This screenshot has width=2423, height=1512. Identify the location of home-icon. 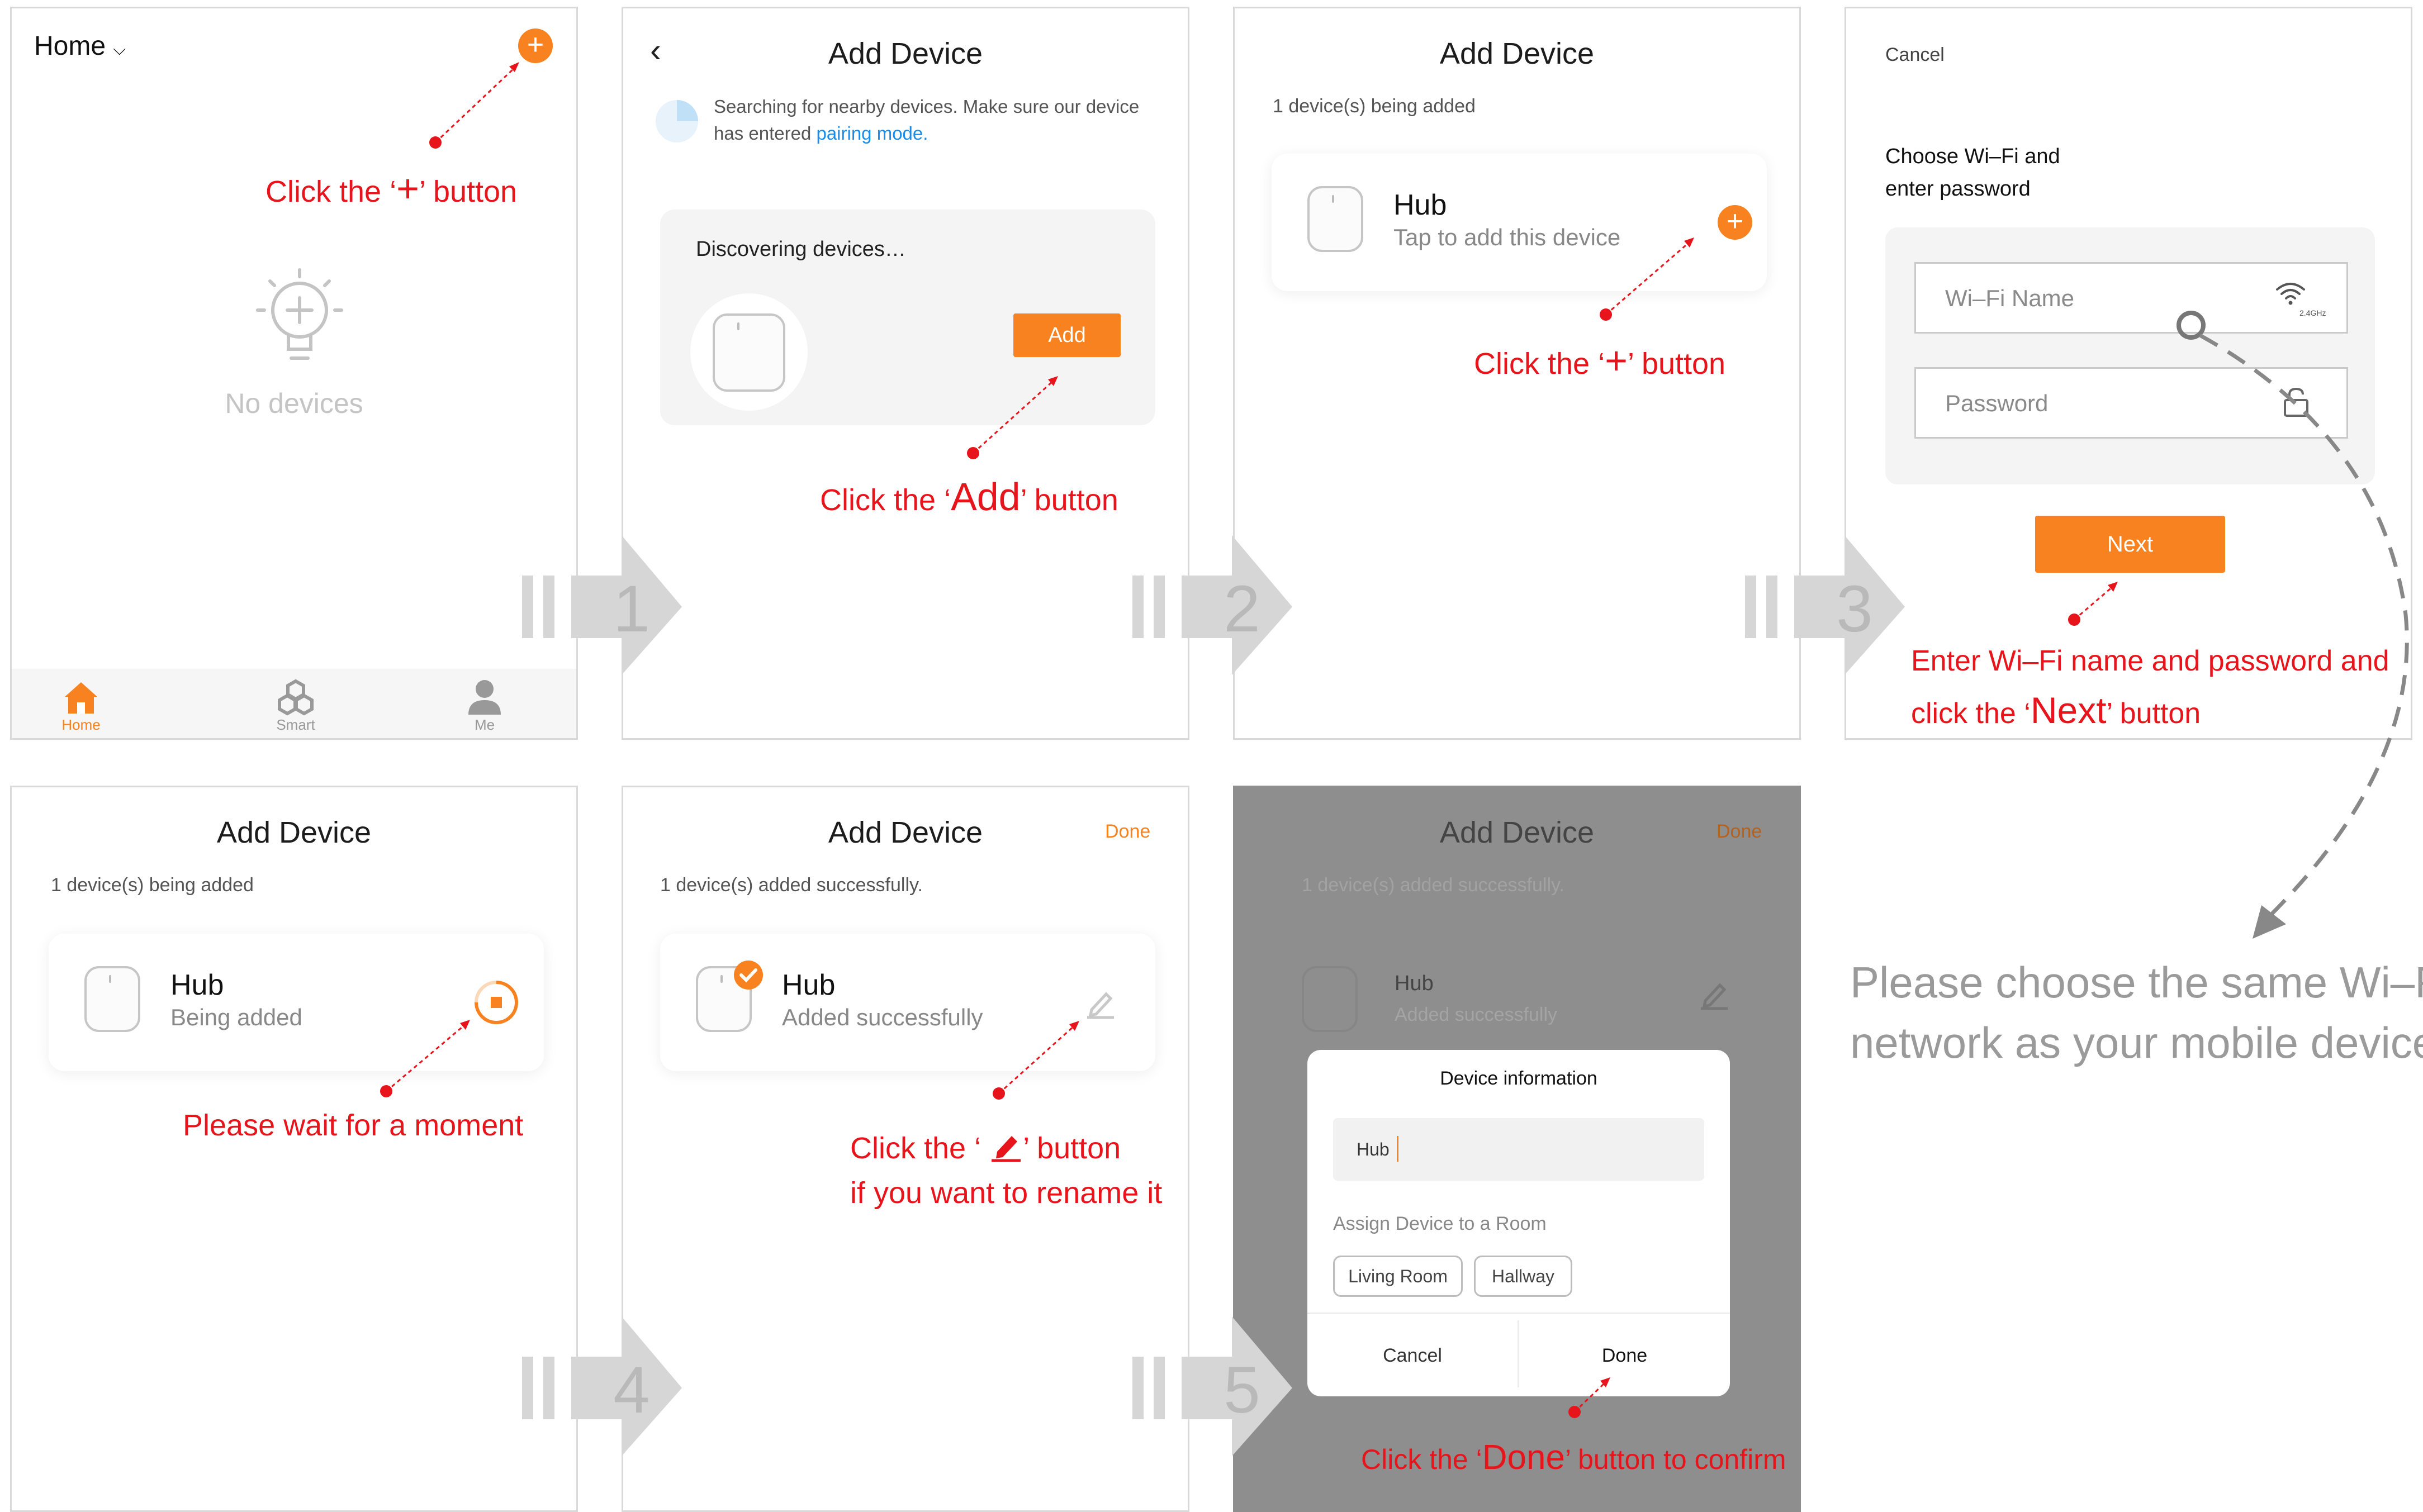
(81, 698).